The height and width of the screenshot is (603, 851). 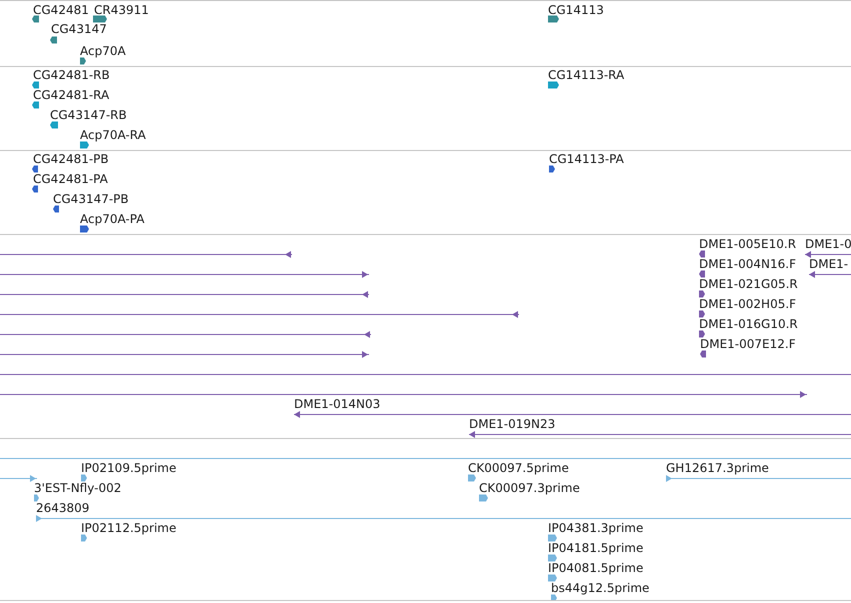 I want to click on feature-label: DME1-014N03, so click(x=337, y=404).